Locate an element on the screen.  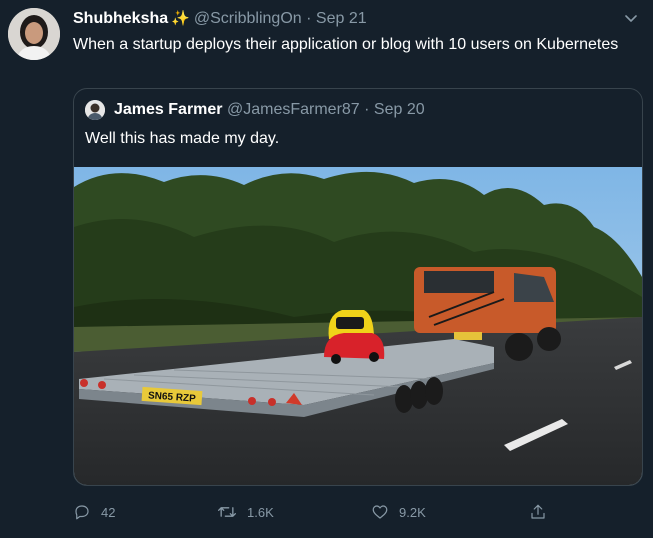
reply-button: 42 is located at coordinates (94, 512).